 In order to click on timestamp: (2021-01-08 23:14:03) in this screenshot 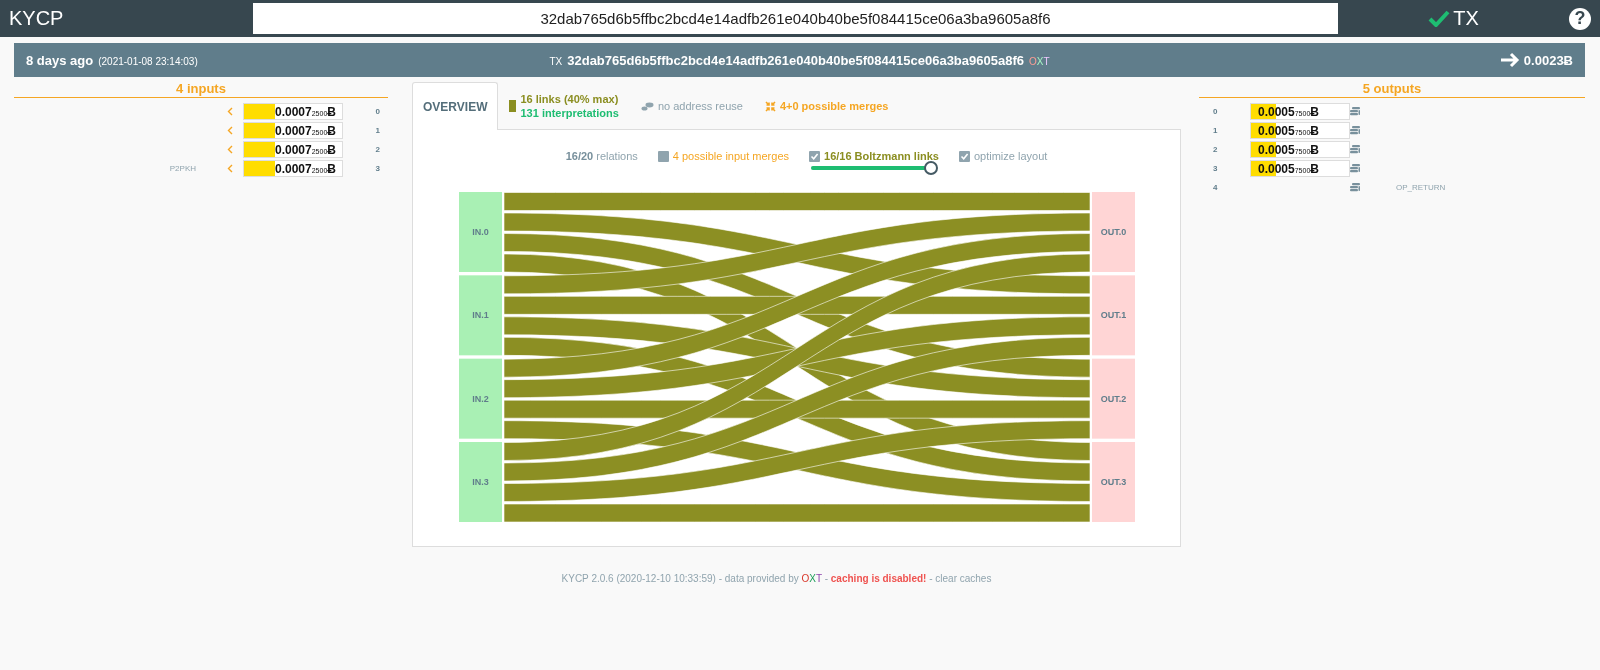, I will do `click(148, 61)`.